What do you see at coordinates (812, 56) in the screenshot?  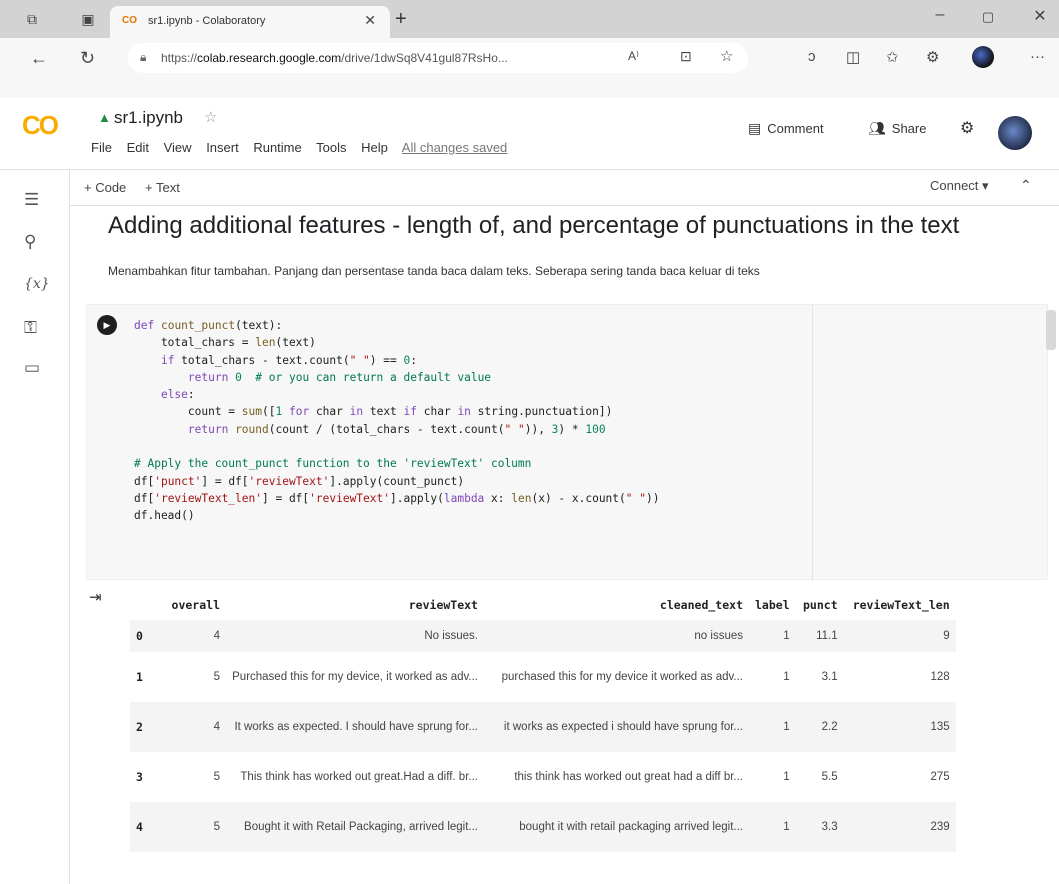 I see `copilot-icon: ↄ` at bounding box center [812, 56].